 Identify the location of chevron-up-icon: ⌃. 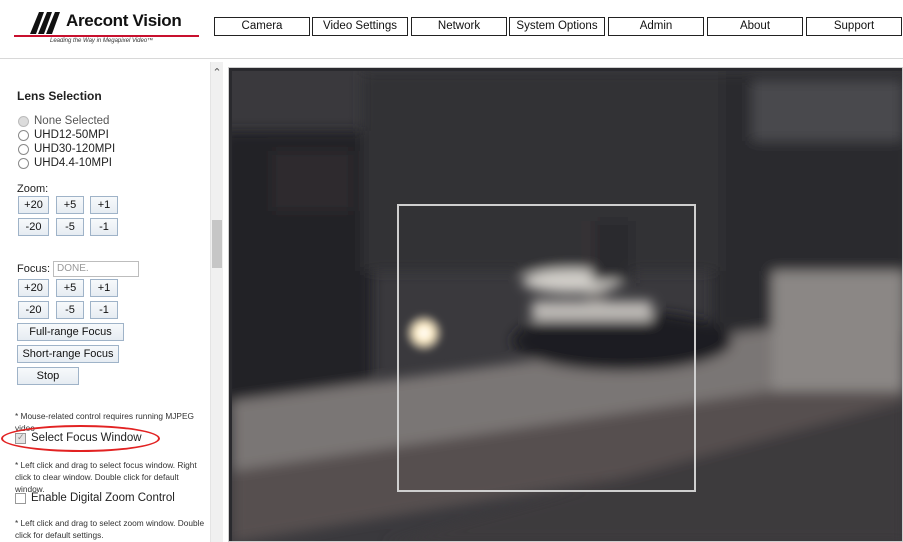
(217, 73).